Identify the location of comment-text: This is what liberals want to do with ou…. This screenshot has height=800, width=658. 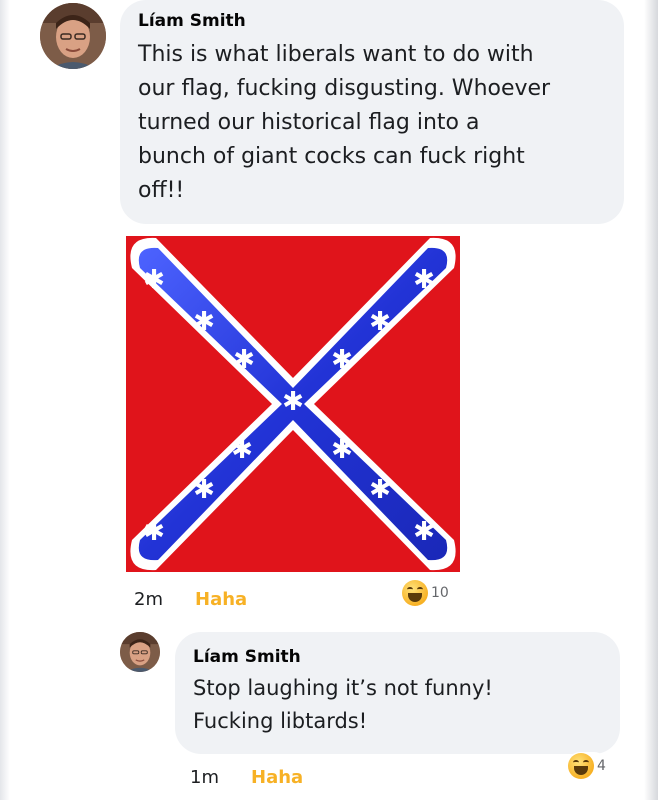
(344, 122).